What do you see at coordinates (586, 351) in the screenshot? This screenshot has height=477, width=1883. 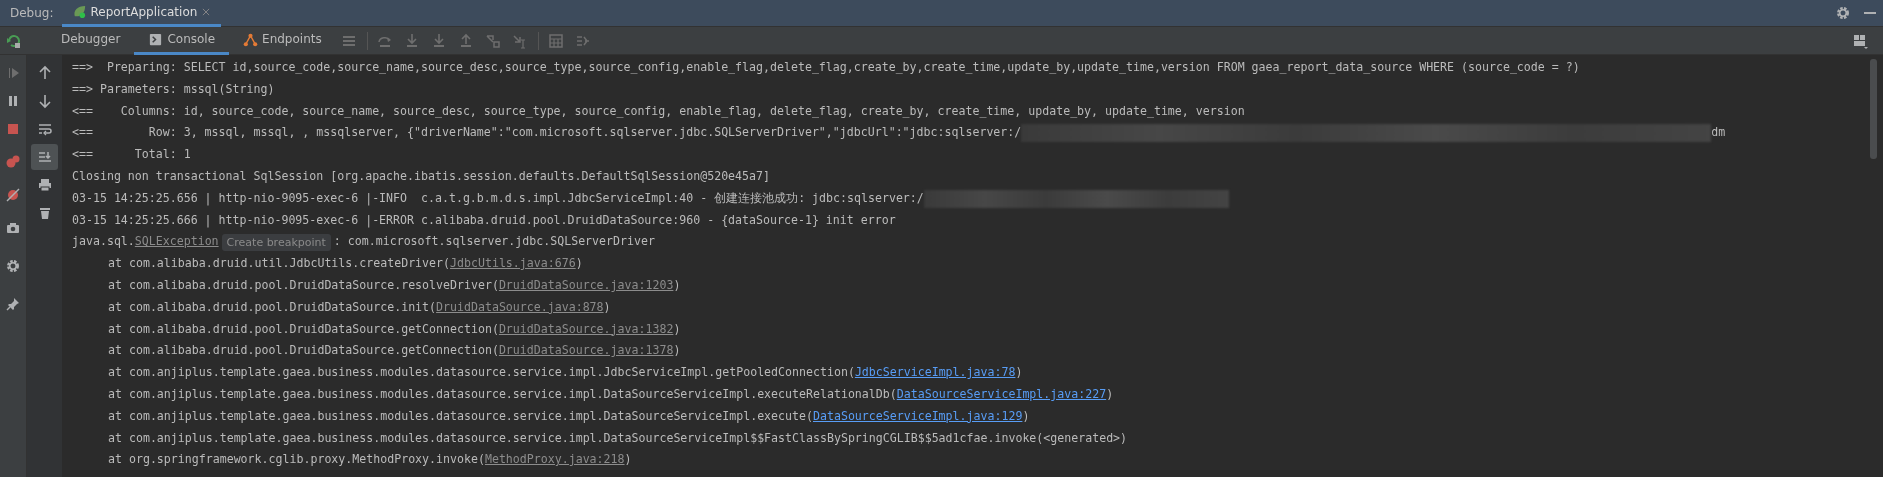 I see `source-link: DruidDataSource.java:1378` at bounding box center [586, 351].